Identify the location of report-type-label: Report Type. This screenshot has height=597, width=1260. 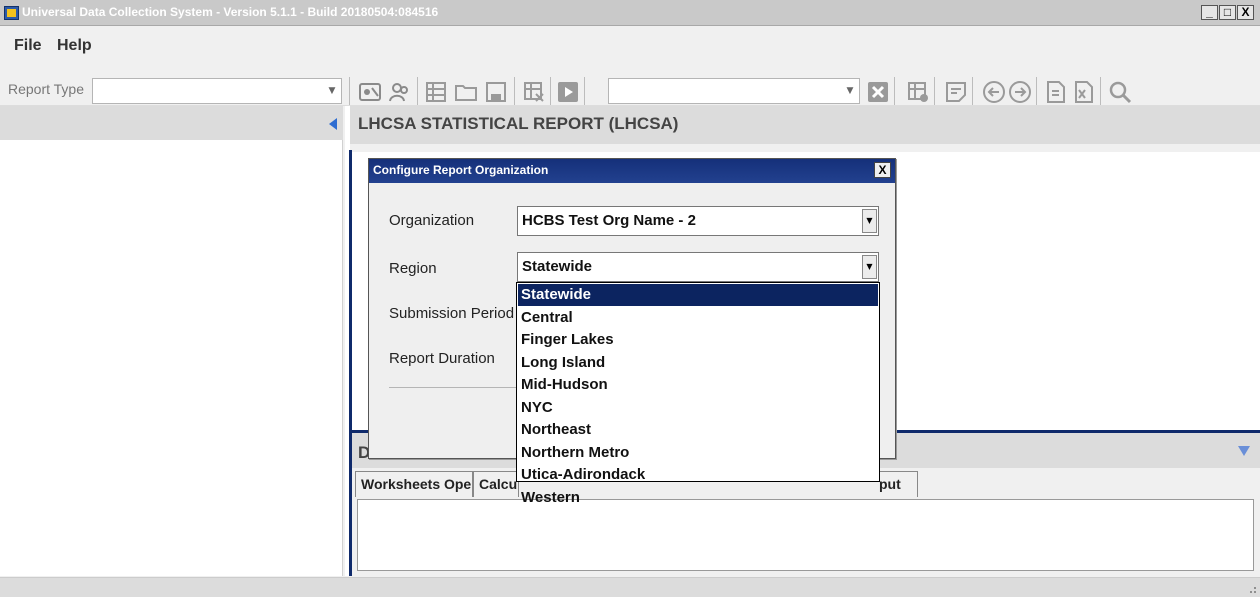
(46, 89).